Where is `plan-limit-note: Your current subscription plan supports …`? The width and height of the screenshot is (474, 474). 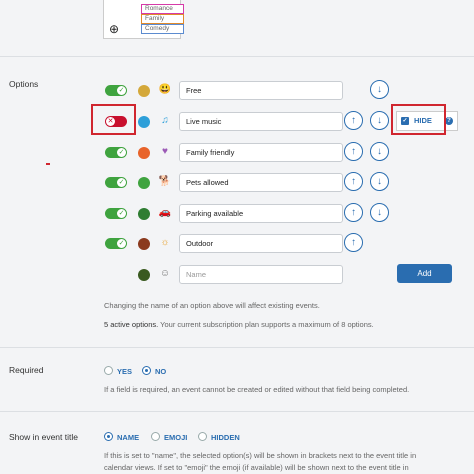 plan-limit-note: Your current subscription plan supports … is located at coordinates (267, 324).